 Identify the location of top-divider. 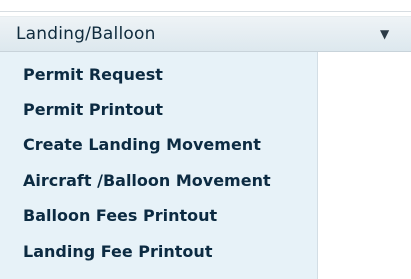
(205, 11).